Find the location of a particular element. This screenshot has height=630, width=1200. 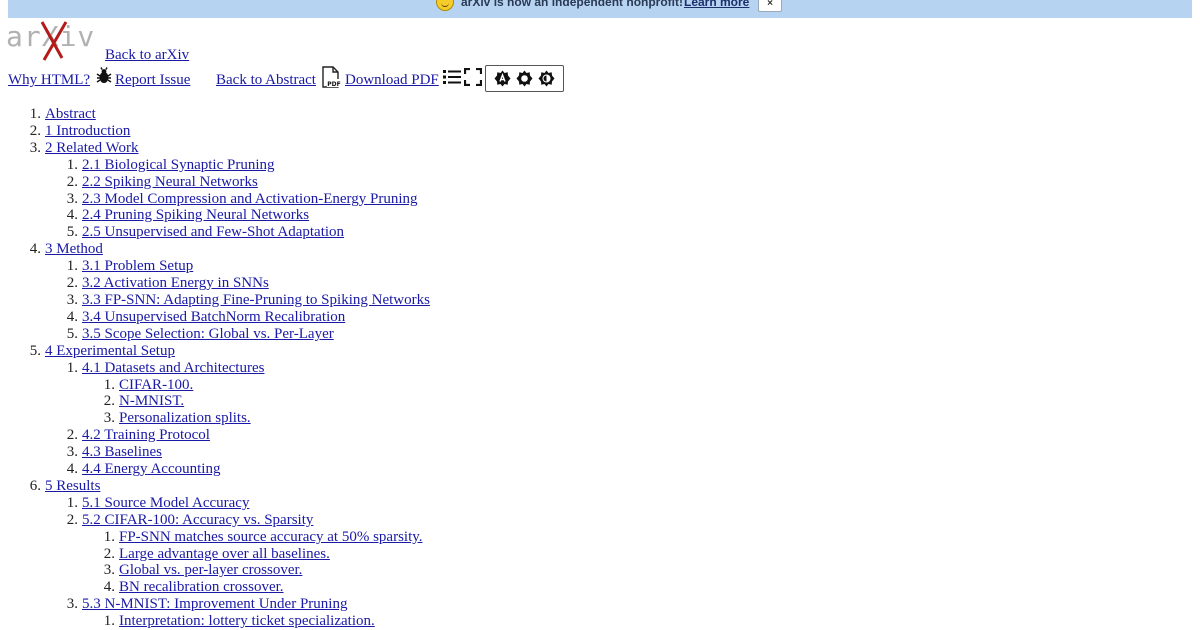

auto-theme-icon is located at coordinates (502, 78).